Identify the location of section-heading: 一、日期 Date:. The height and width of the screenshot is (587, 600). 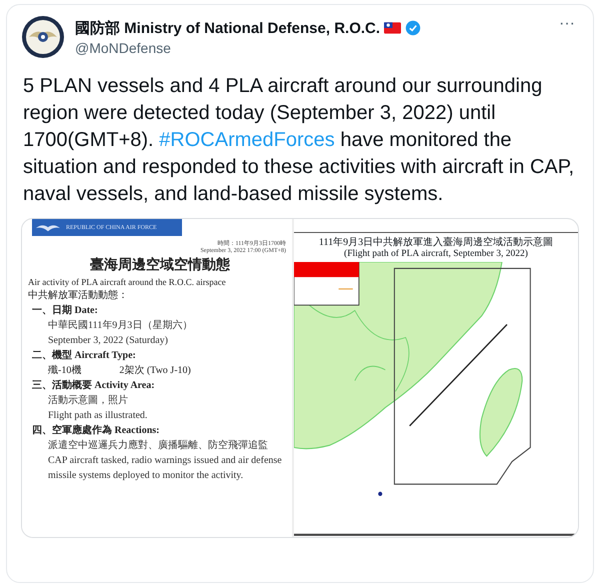
(65, 311).